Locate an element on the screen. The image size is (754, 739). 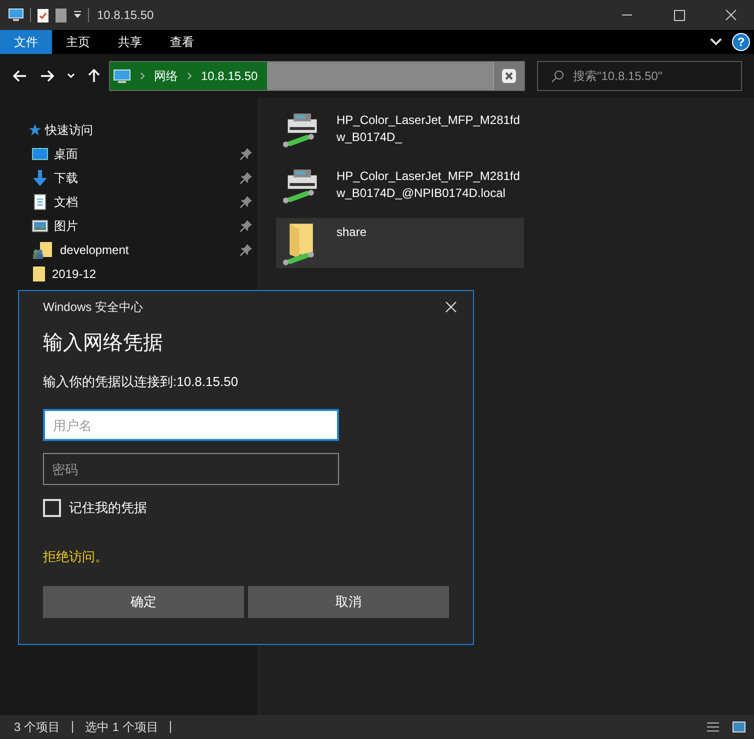
chevron-down-icon is located at coordinates (716, 42).